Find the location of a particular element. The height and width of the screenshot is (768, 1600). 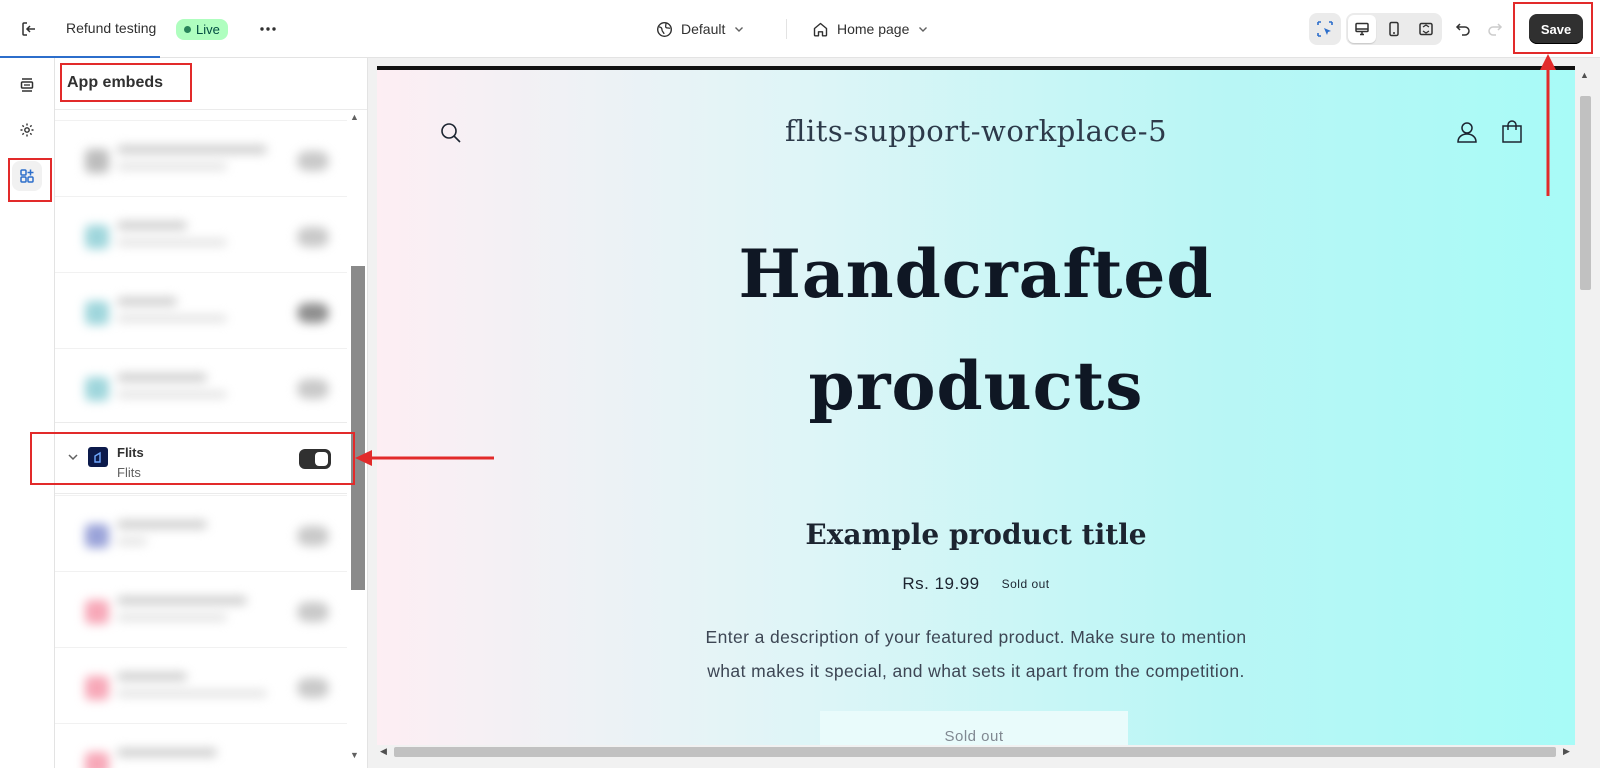

settings-nav-button is located at coordinates (27, 130).